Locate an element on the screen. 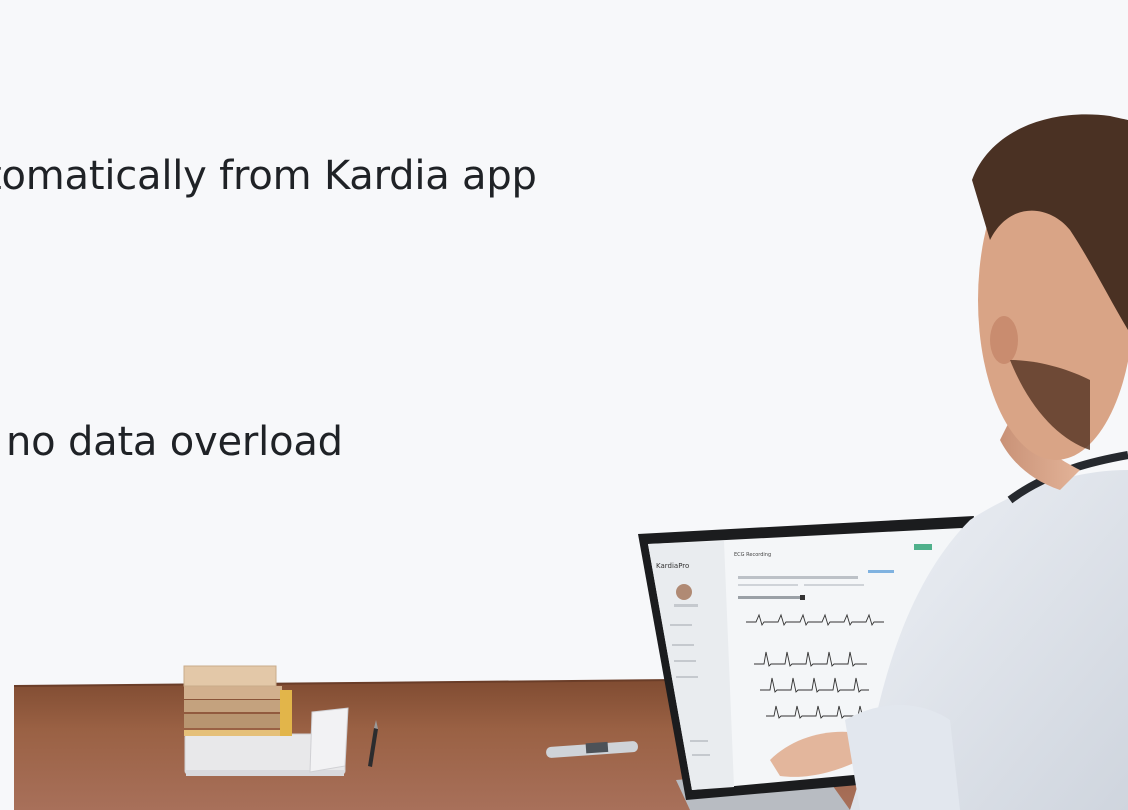 This screenshot has height=810, width=1128. app-name: KardiaPro is located at coordinates (672, 566).